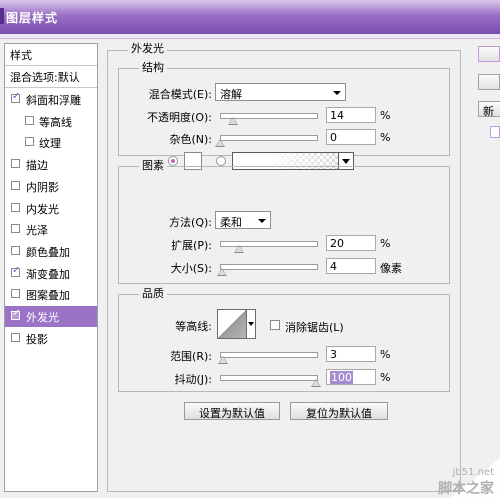 The width and height of the screenshot is (500, 498). I want to click on sidebar-item: 外发光, so click(51, 316).